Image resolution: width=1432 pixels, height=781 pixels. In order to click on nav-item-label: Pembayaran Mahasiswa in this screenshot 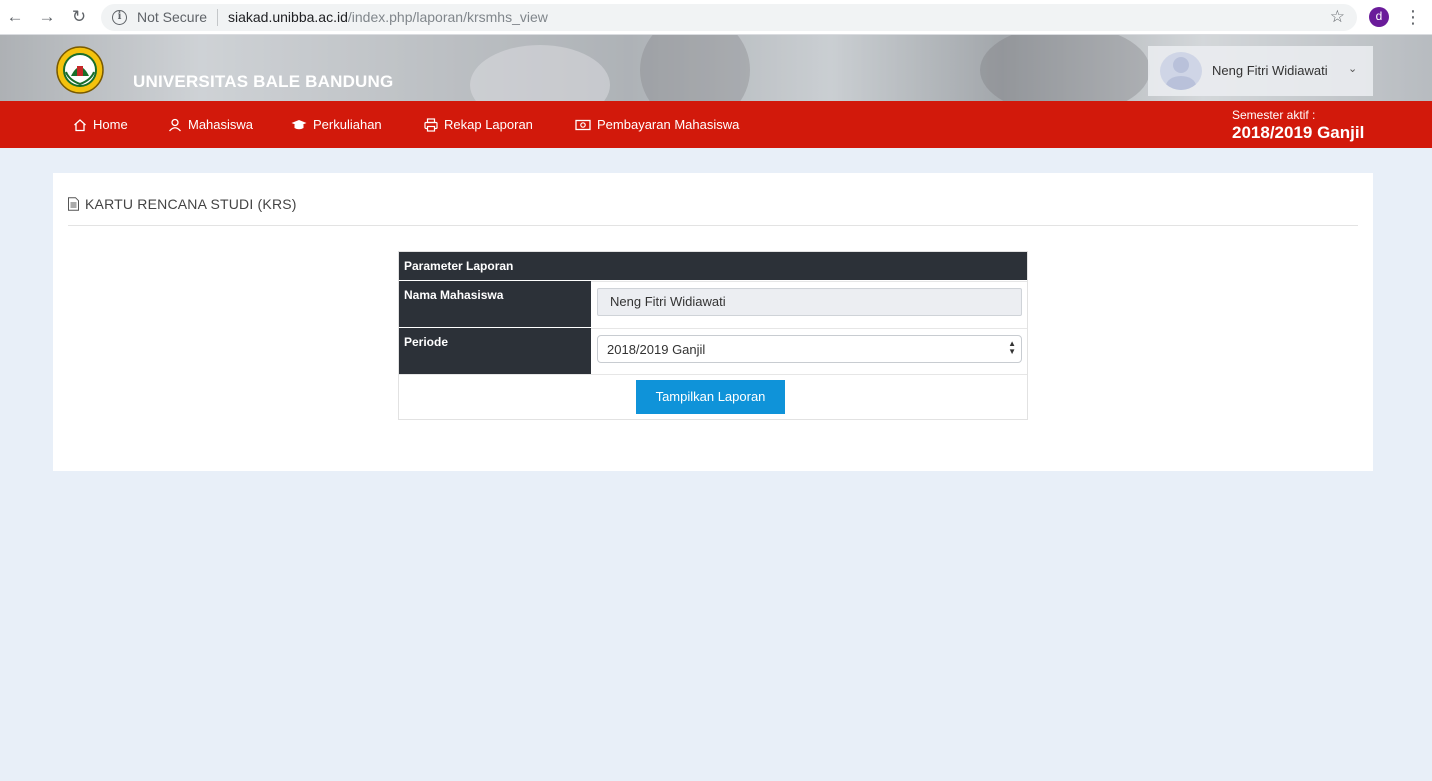, I will do `click(668, 124)`.